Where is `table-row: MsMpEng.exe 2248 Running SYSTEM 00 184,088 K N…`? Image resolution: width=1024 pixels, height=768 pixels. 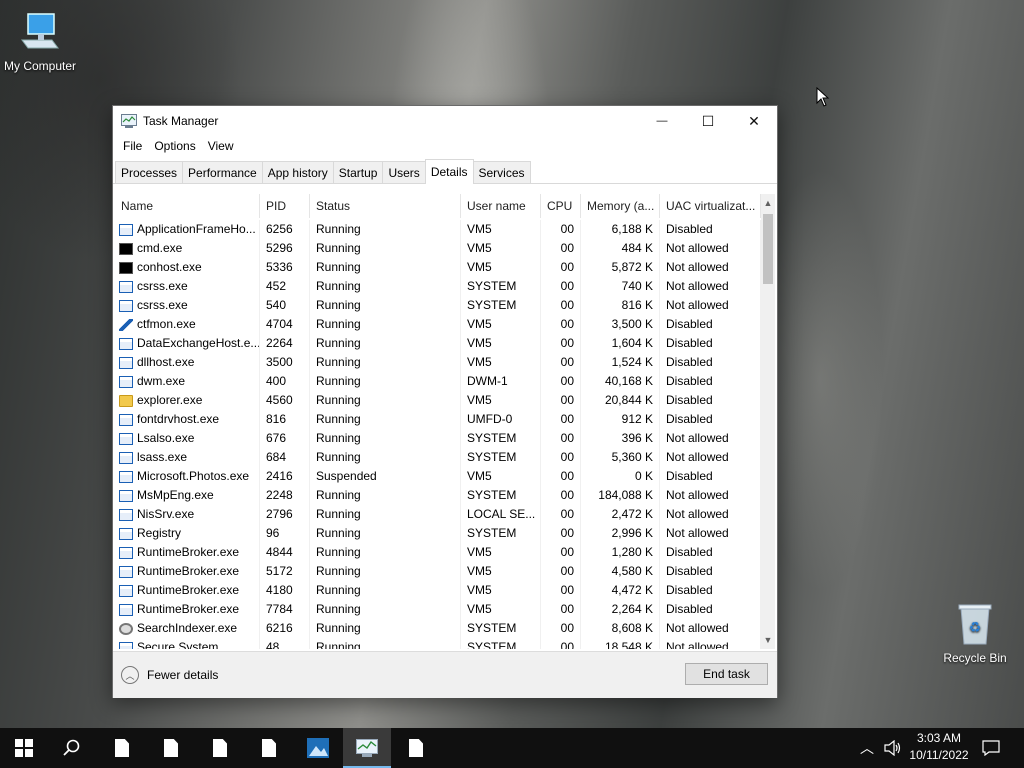 table-row: MsMpEng.exe 2248 Running SYSTEM 00 184,088 K N… is located at coordinates (438, 495).